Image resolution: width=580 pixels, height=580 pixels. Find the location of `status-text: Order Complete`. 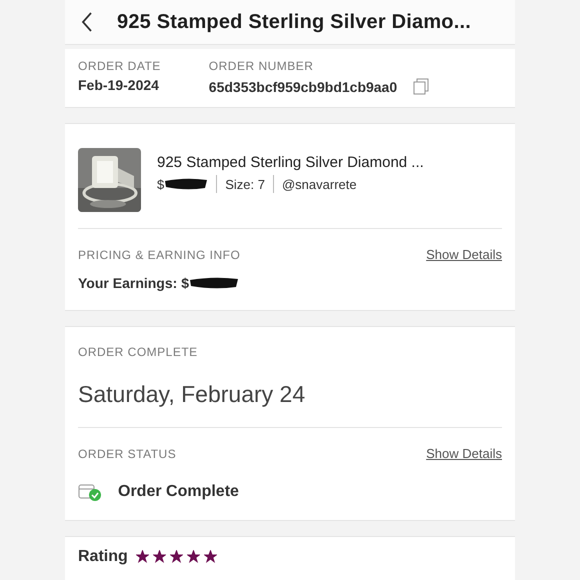

status-text: Order Complete is located at coordinates (178, 492).